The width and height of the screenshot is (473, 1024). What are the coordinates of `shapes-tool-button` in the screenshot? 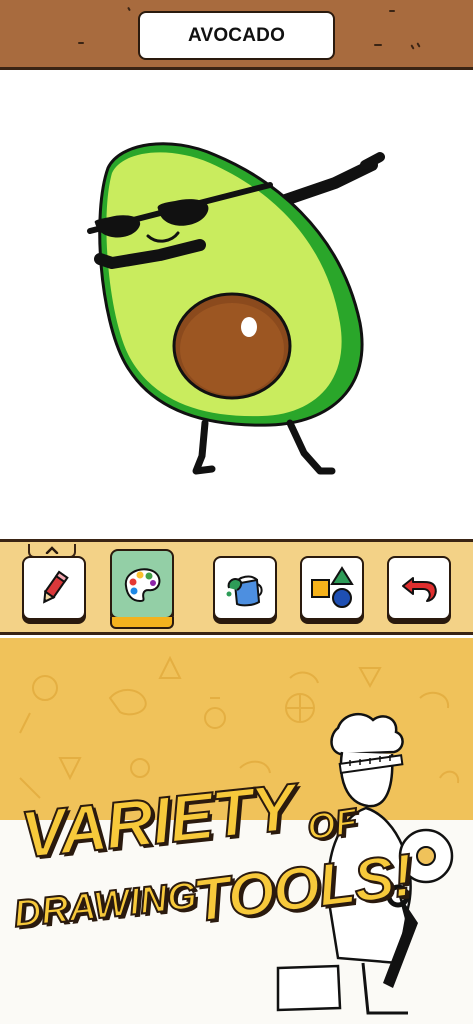 It's located at (332, 588).